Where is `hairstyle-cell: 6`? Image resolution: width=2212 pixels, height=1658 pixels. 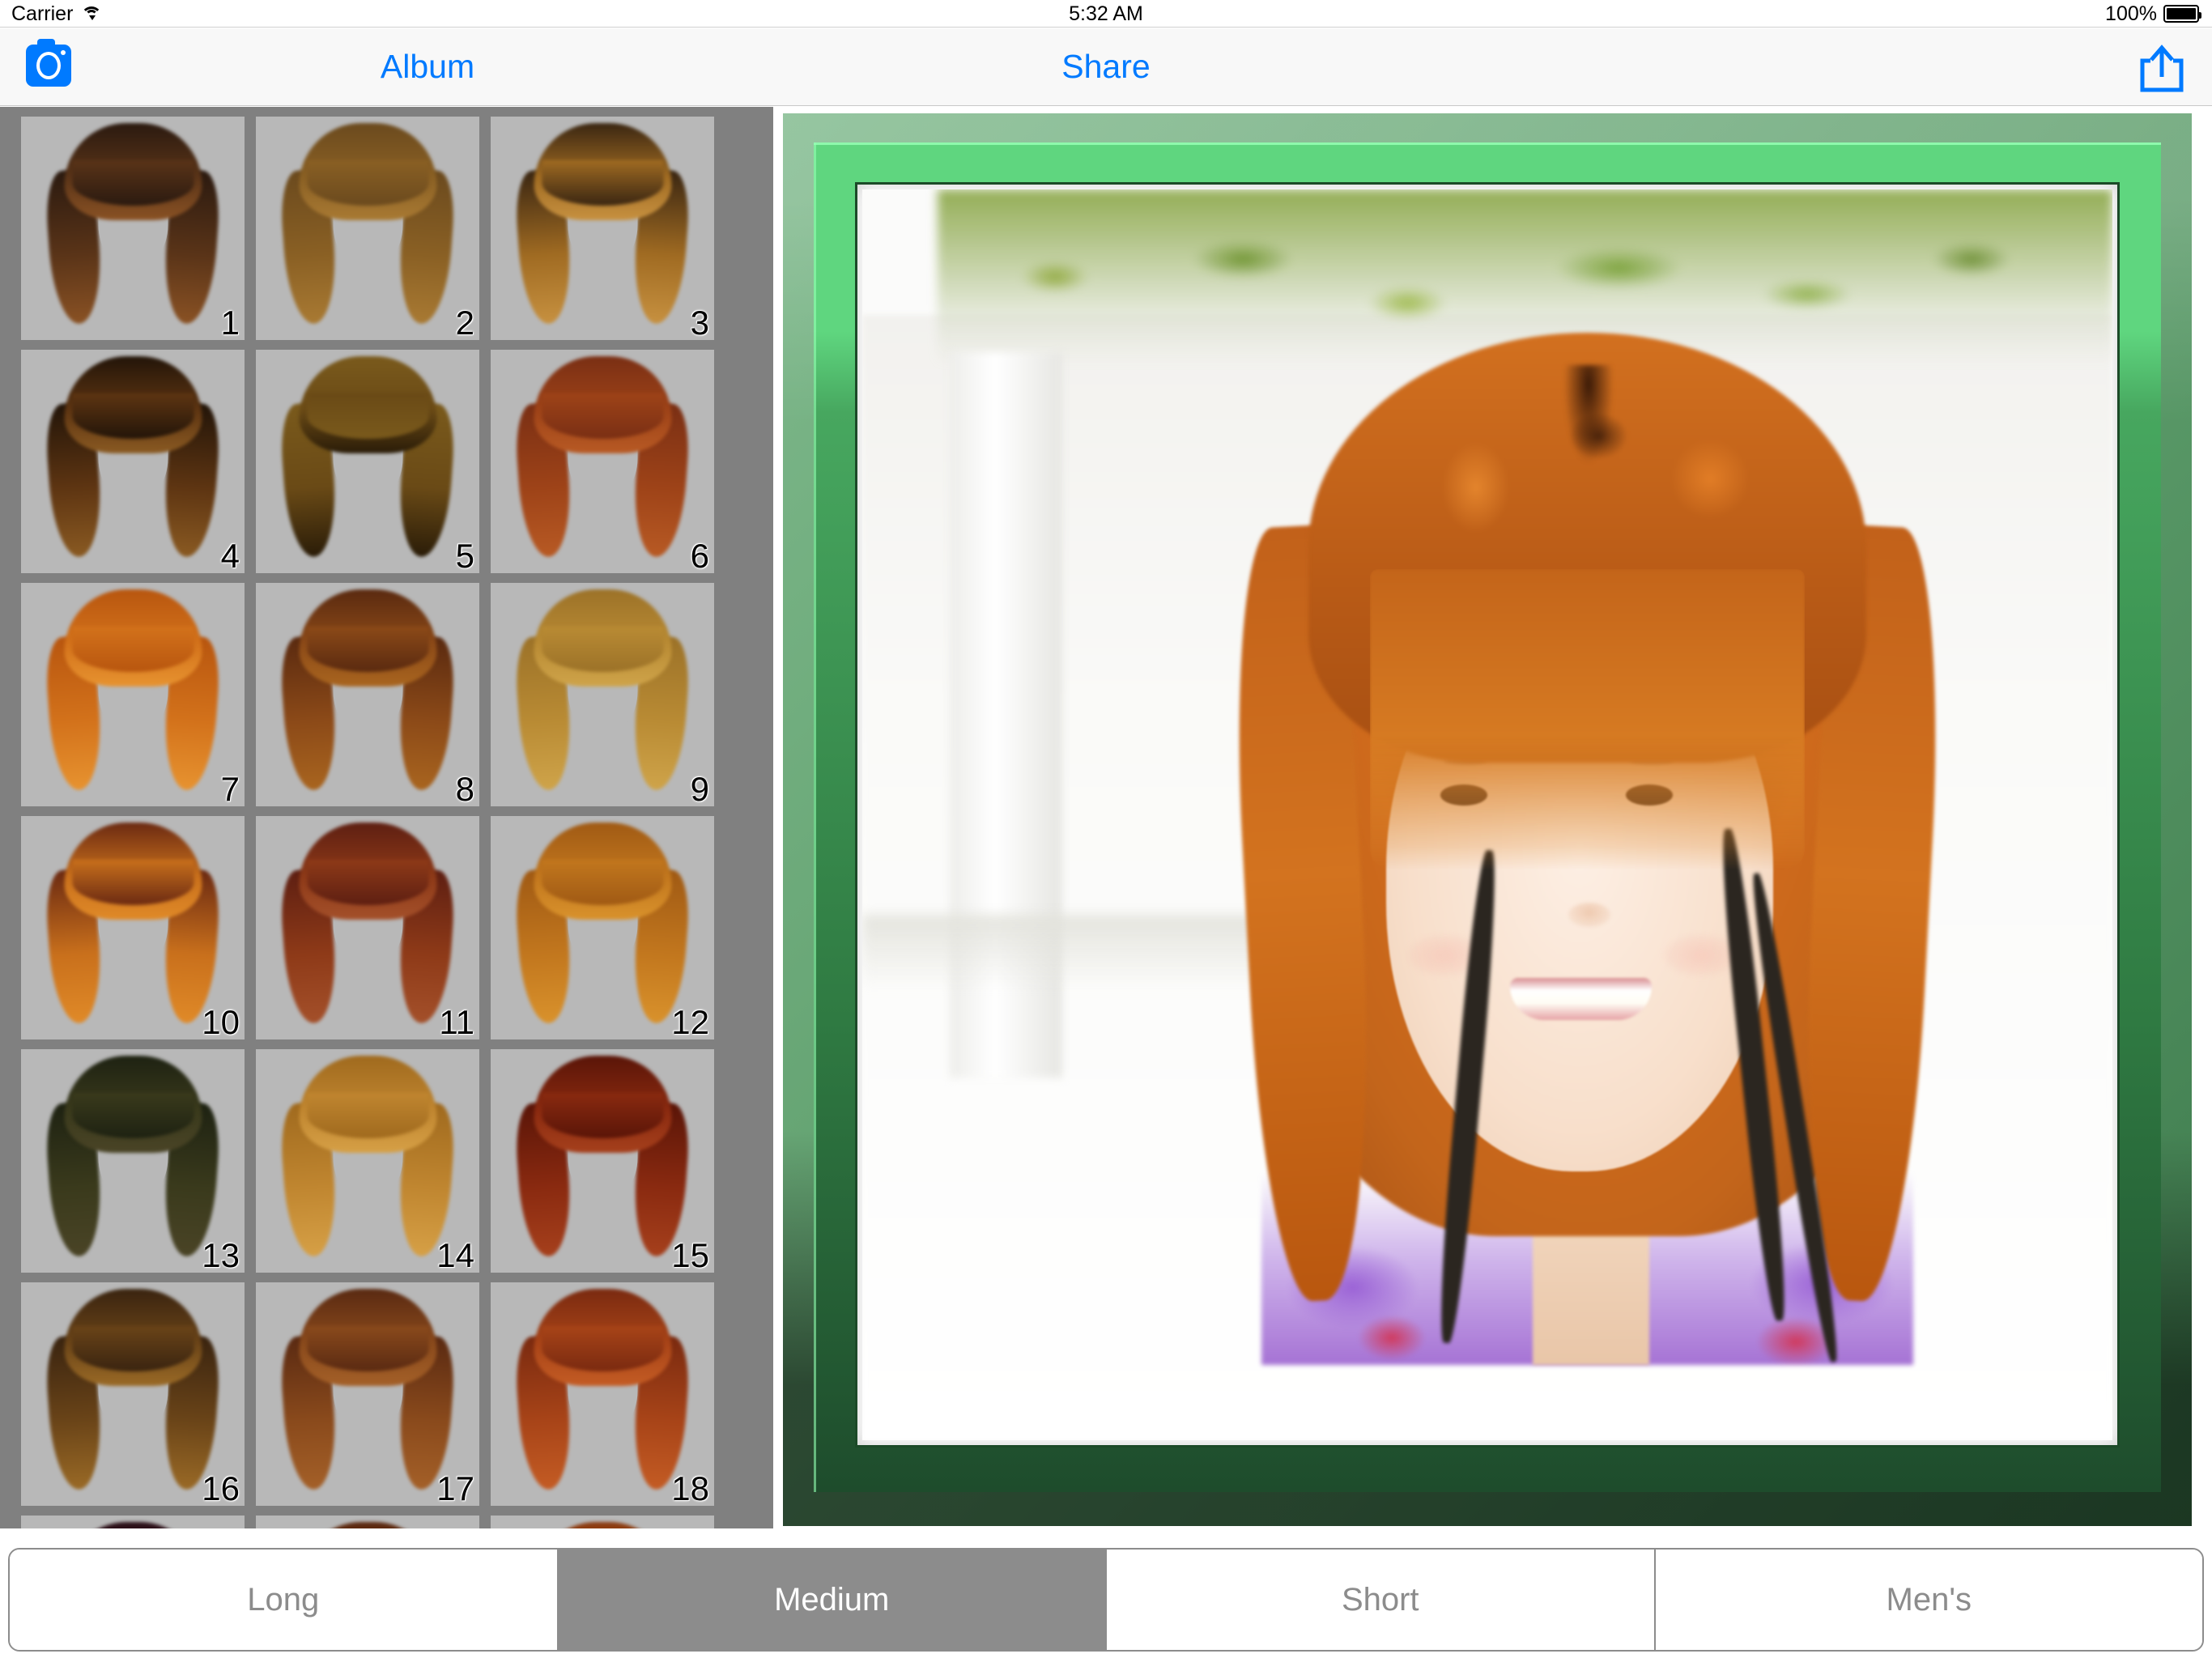
hairstyle-cell: 6 is located at coordinates (602, 461).